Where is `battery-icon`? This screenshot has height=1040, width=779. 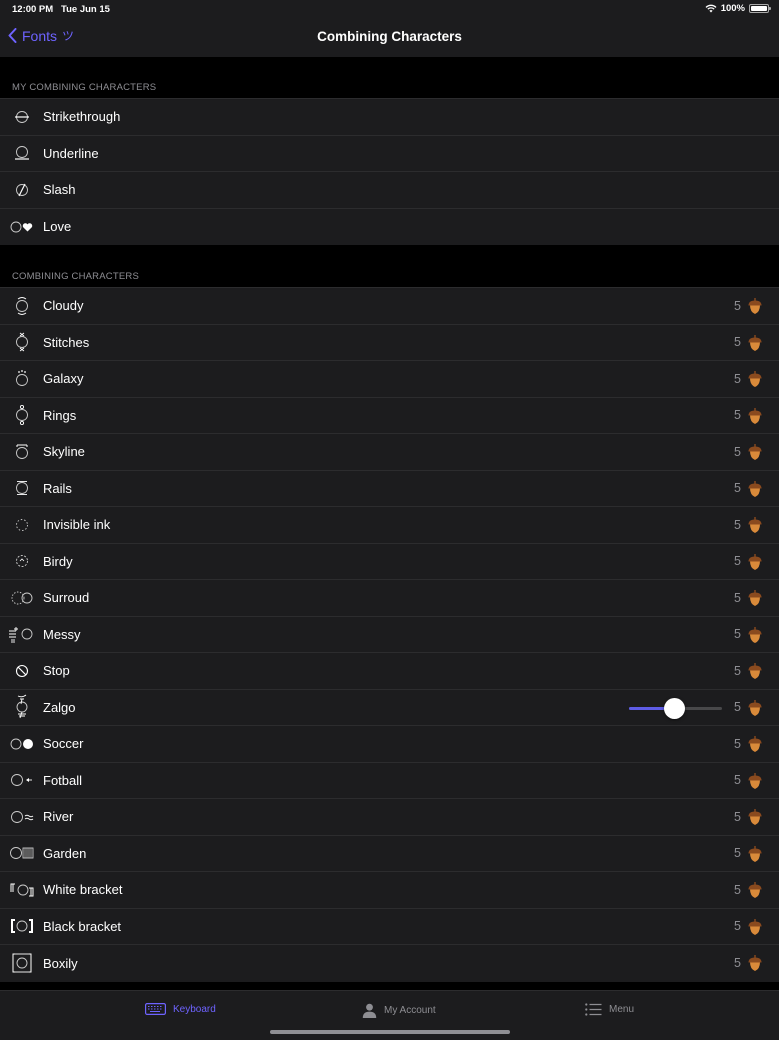
battery-icon is located at coordinates (760, 8).